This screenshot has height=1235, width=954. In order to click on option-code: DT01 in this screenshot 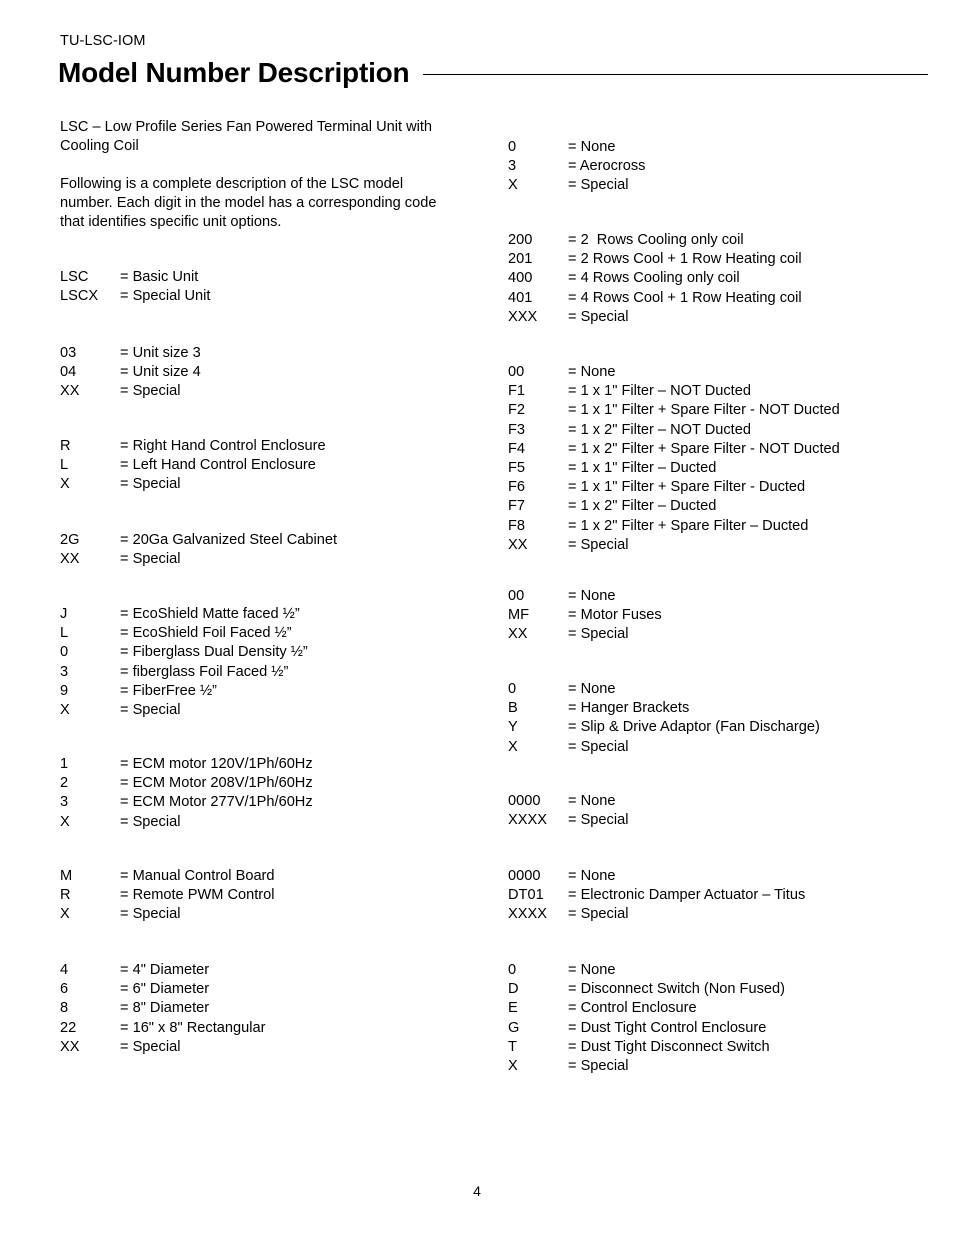, I will do `click(526, 895)`.